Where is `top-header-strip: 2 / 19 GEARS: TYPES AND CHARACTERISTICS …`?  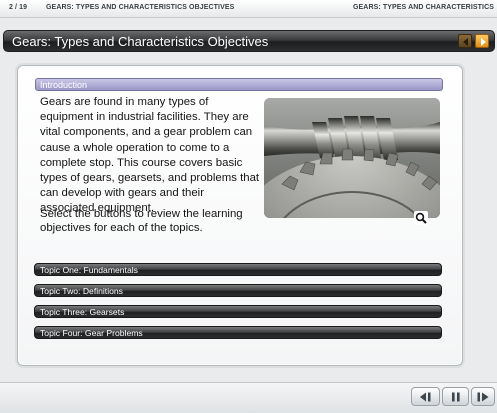
top-header-strip: 2 / 19 GEARS: TYPES AND CHARACTERISTICS … is located at coordinates (248, 9).